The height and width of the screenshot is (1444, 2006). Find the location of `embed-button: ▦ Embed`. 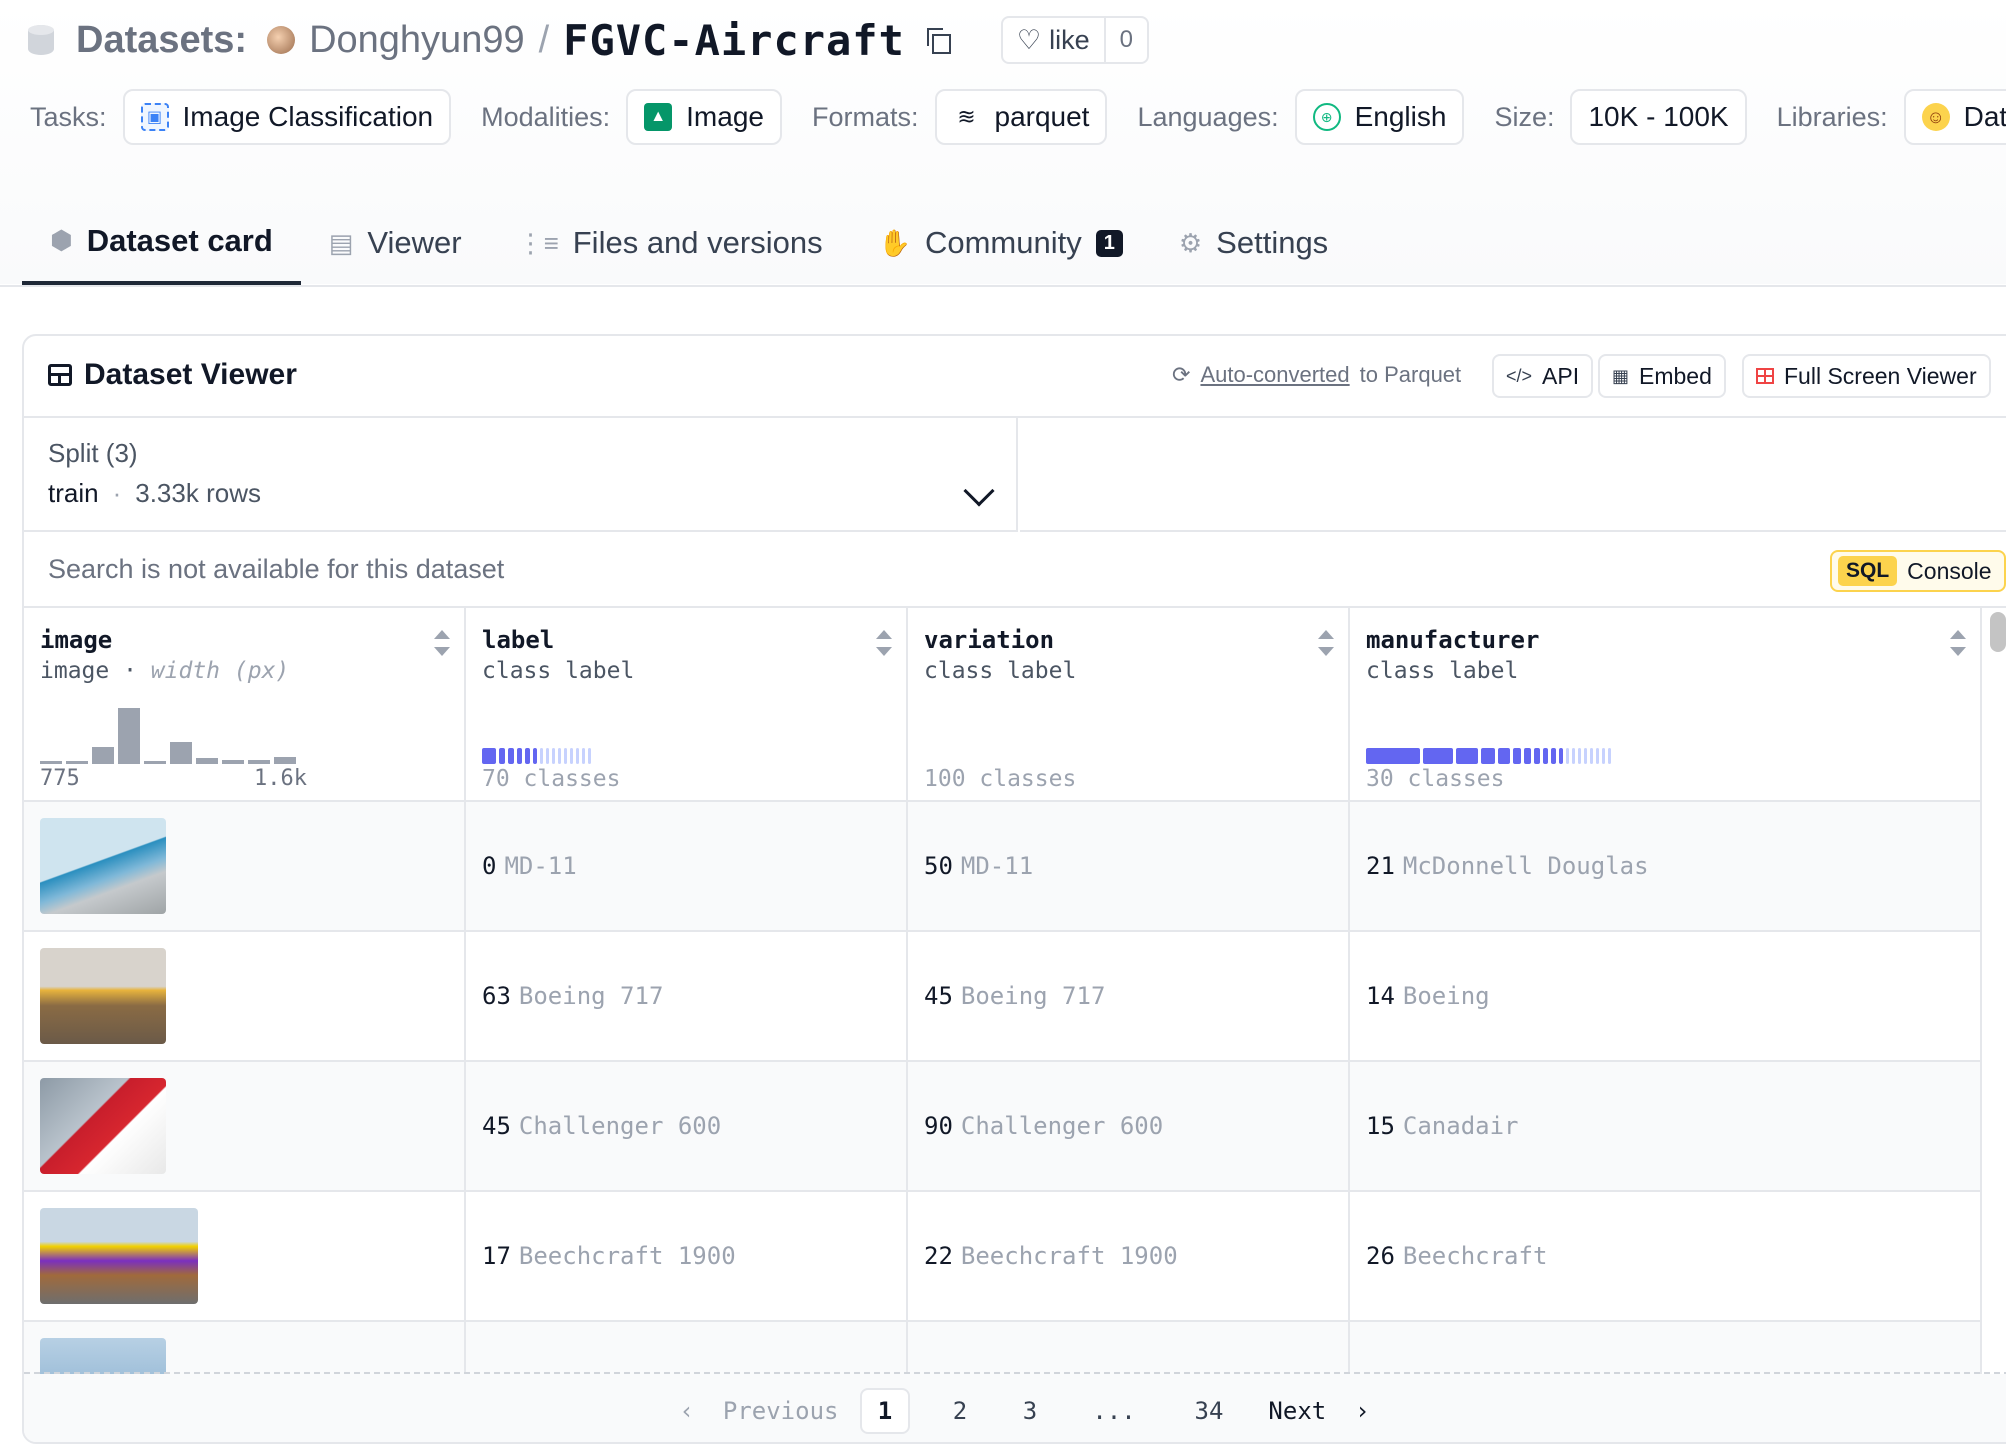

embed-button: ▦ Embed is located at coordinates (1662, 376).